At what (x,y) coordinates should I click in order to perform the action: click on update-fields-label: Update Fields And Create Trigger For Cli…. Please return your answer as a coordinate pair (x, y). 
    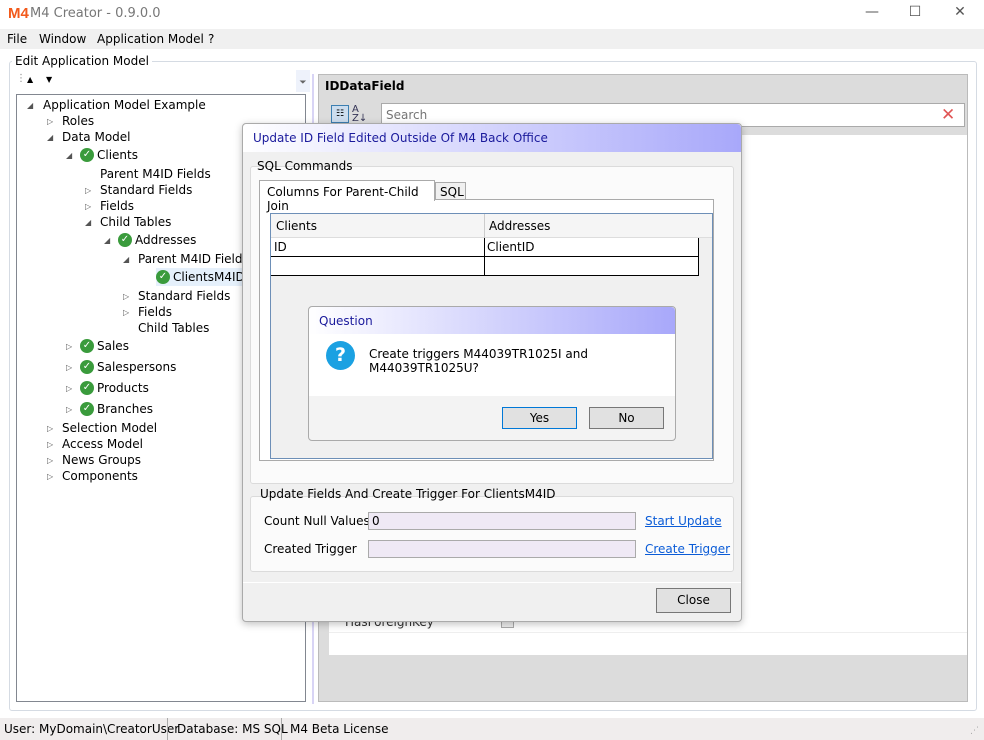
    Looking at the image, I should click on (408, 494).